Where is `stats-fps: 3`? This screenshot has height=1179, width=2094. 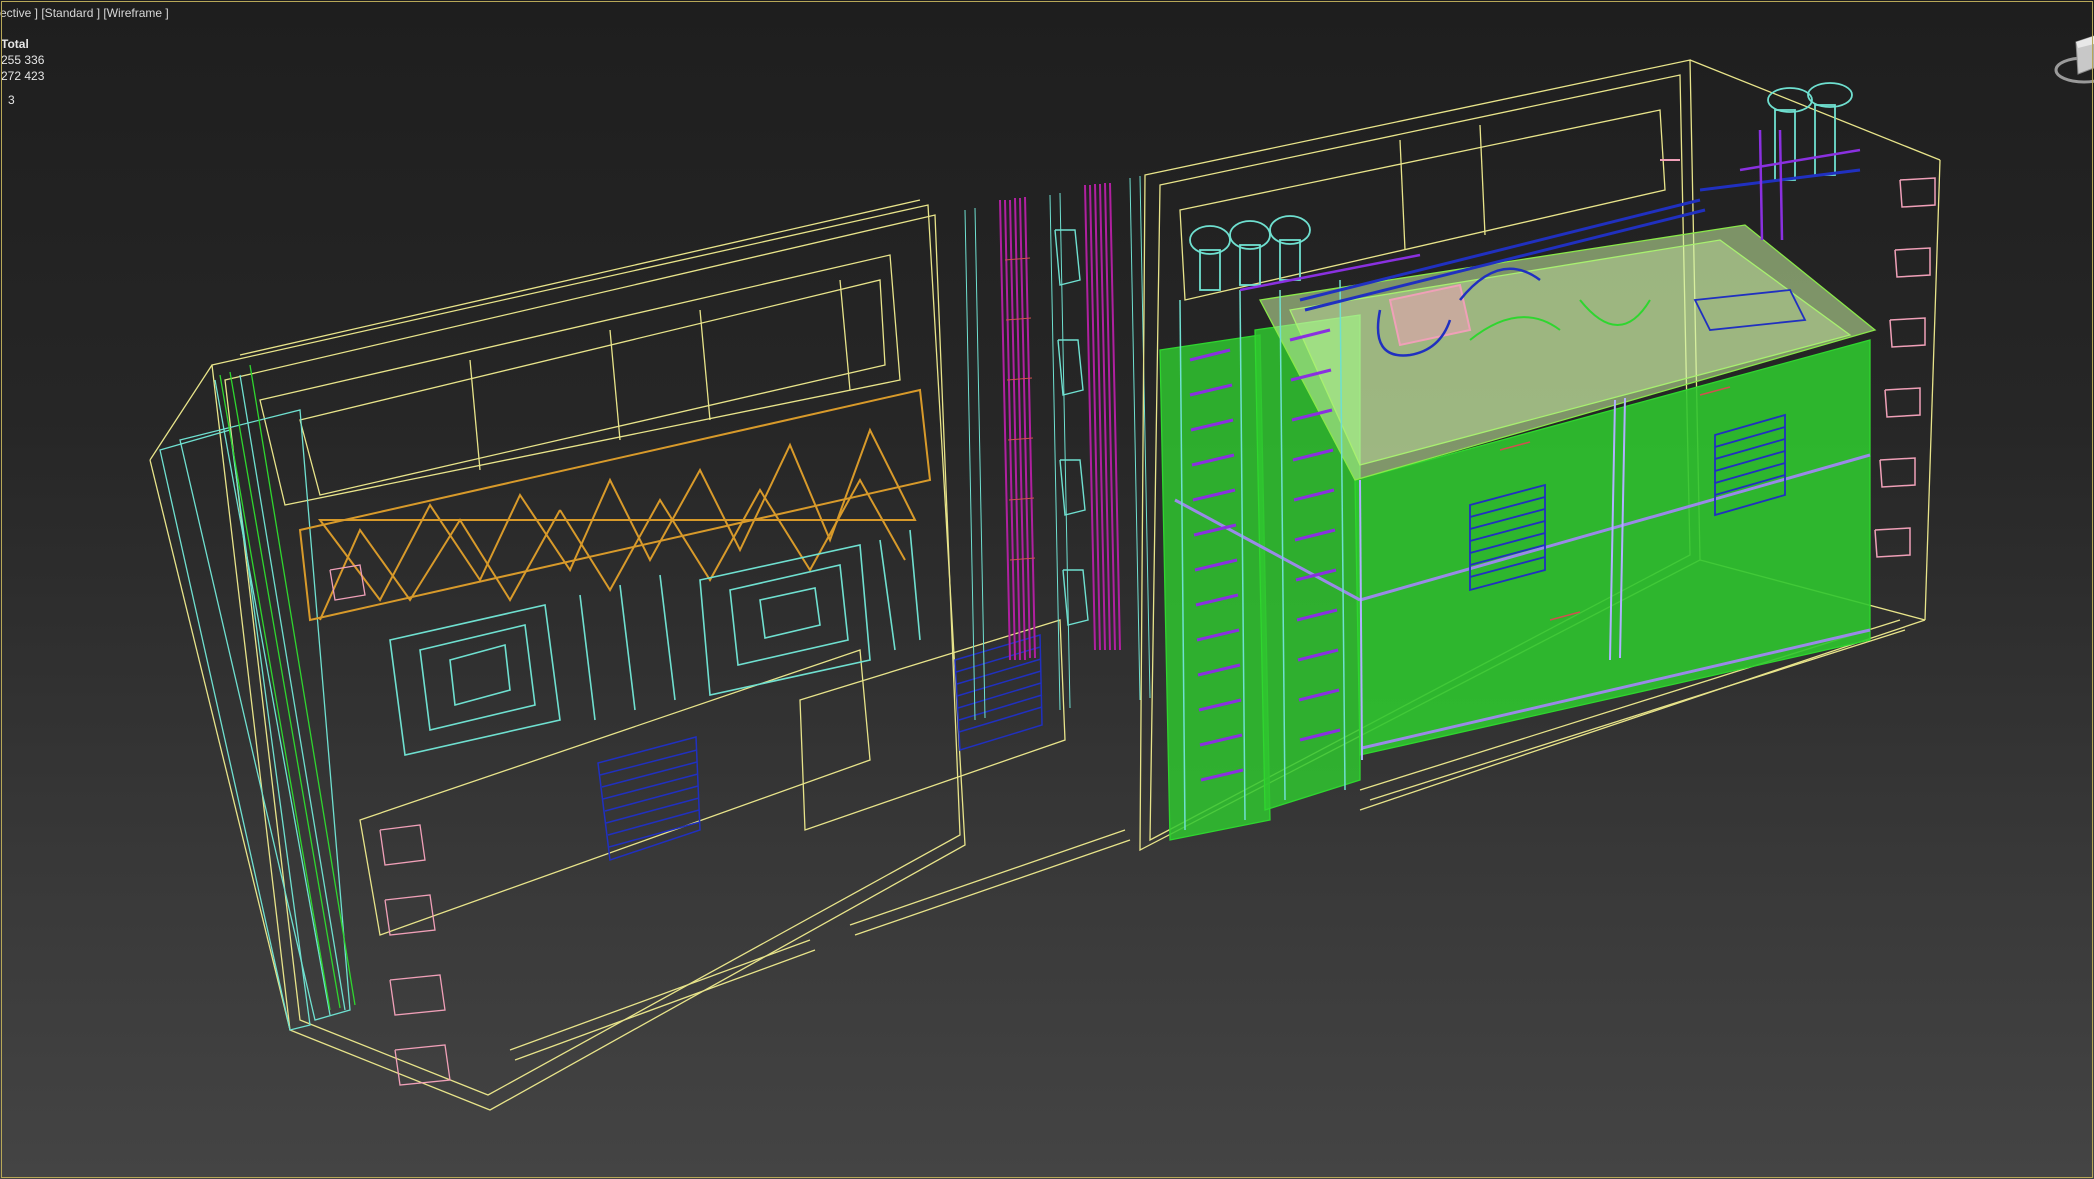 stats-fps: 3 is located at coordinates (11, 100).